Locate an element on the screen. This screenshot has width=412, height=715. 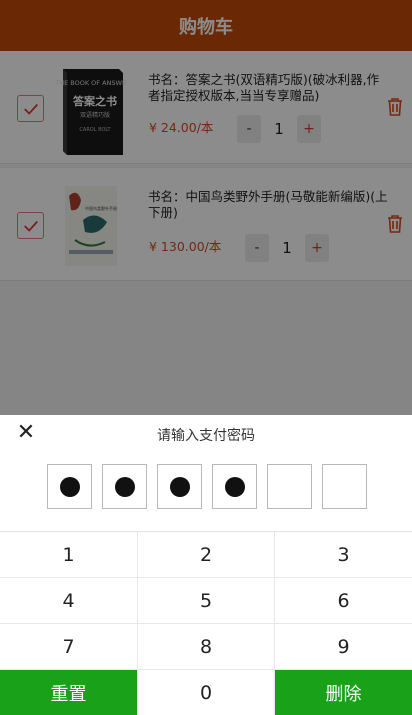
password-slots is located at coordinates (212, 486).